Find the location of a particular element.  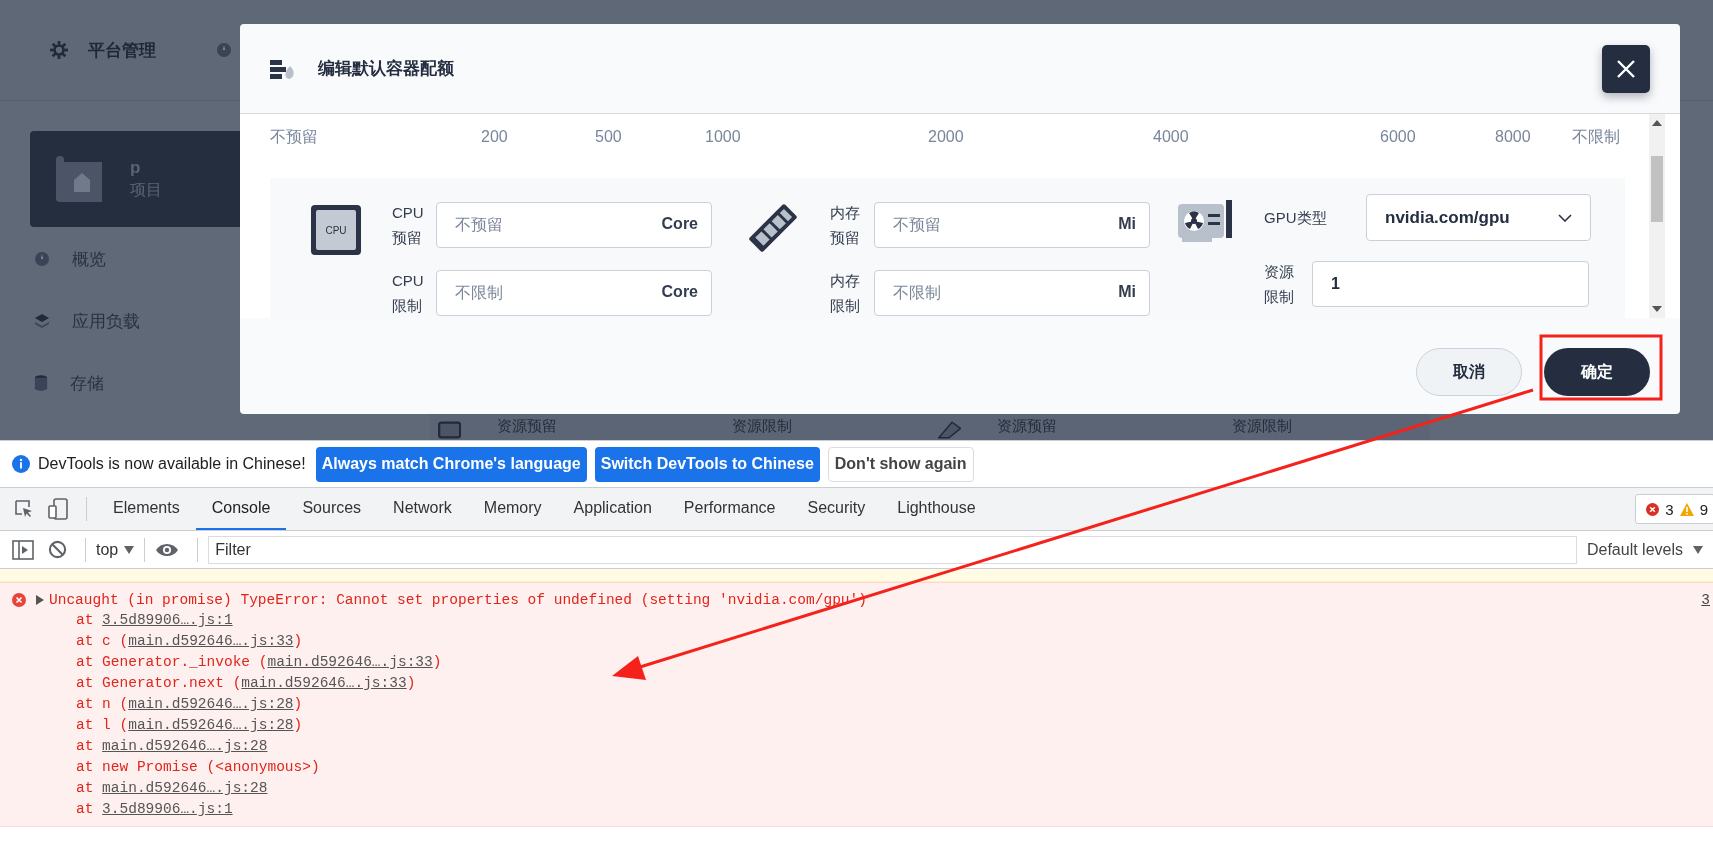

info-message: DevTools is now available in Chinese! is located at coordinates (172, 464).